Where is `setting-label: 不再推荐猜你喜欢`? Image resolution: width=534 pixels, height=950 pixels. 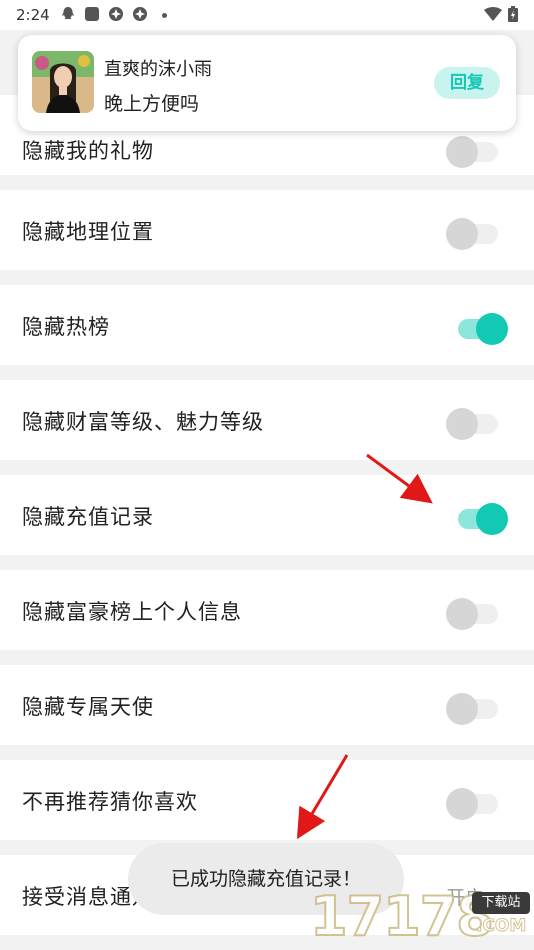 setting-label: 不再推荐猜你喜欢 is located at coordinates (110, 802).